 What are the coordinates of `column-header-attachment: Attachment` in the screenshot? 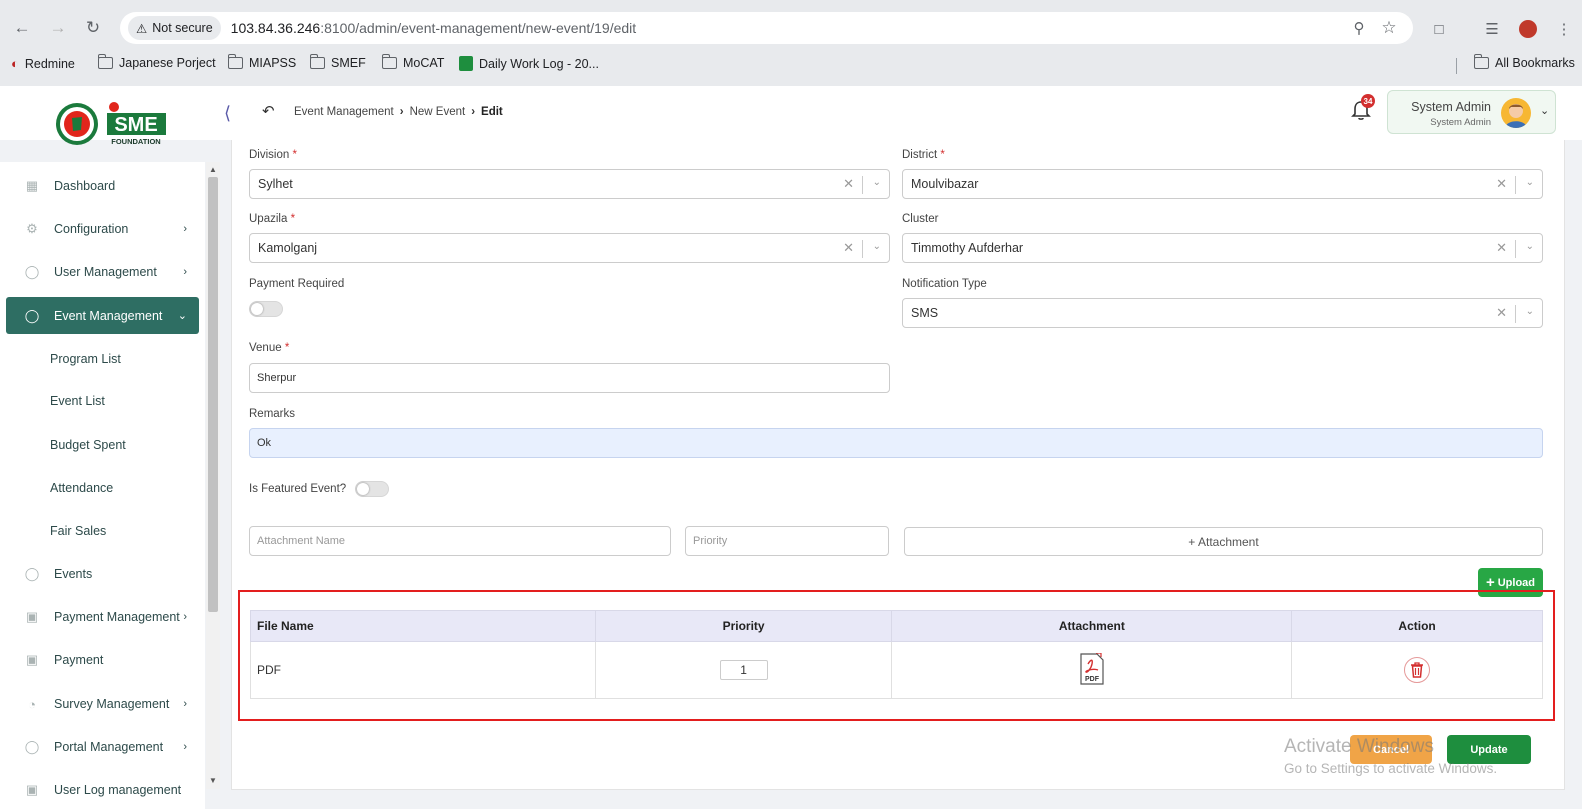 It's located at (1092, 626).